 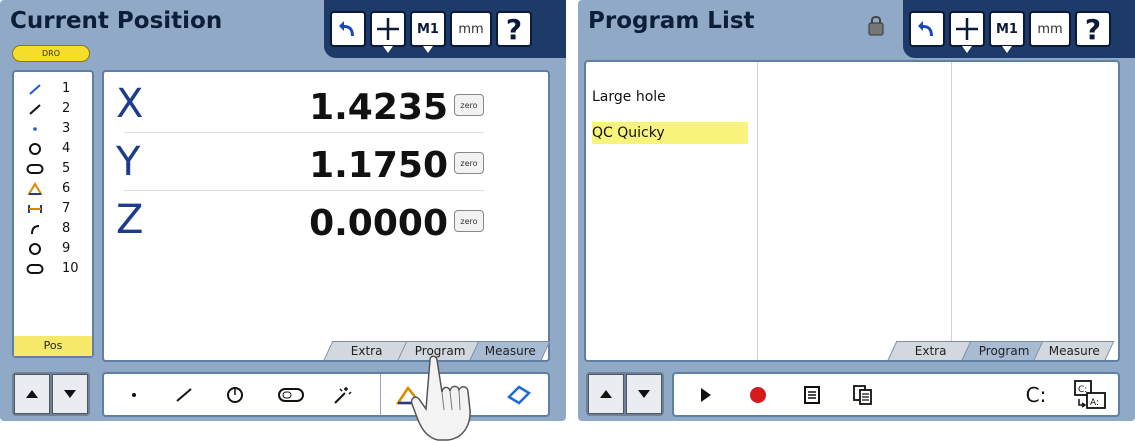 I want to click on feature-number: 10, so click(x=70, y=268).